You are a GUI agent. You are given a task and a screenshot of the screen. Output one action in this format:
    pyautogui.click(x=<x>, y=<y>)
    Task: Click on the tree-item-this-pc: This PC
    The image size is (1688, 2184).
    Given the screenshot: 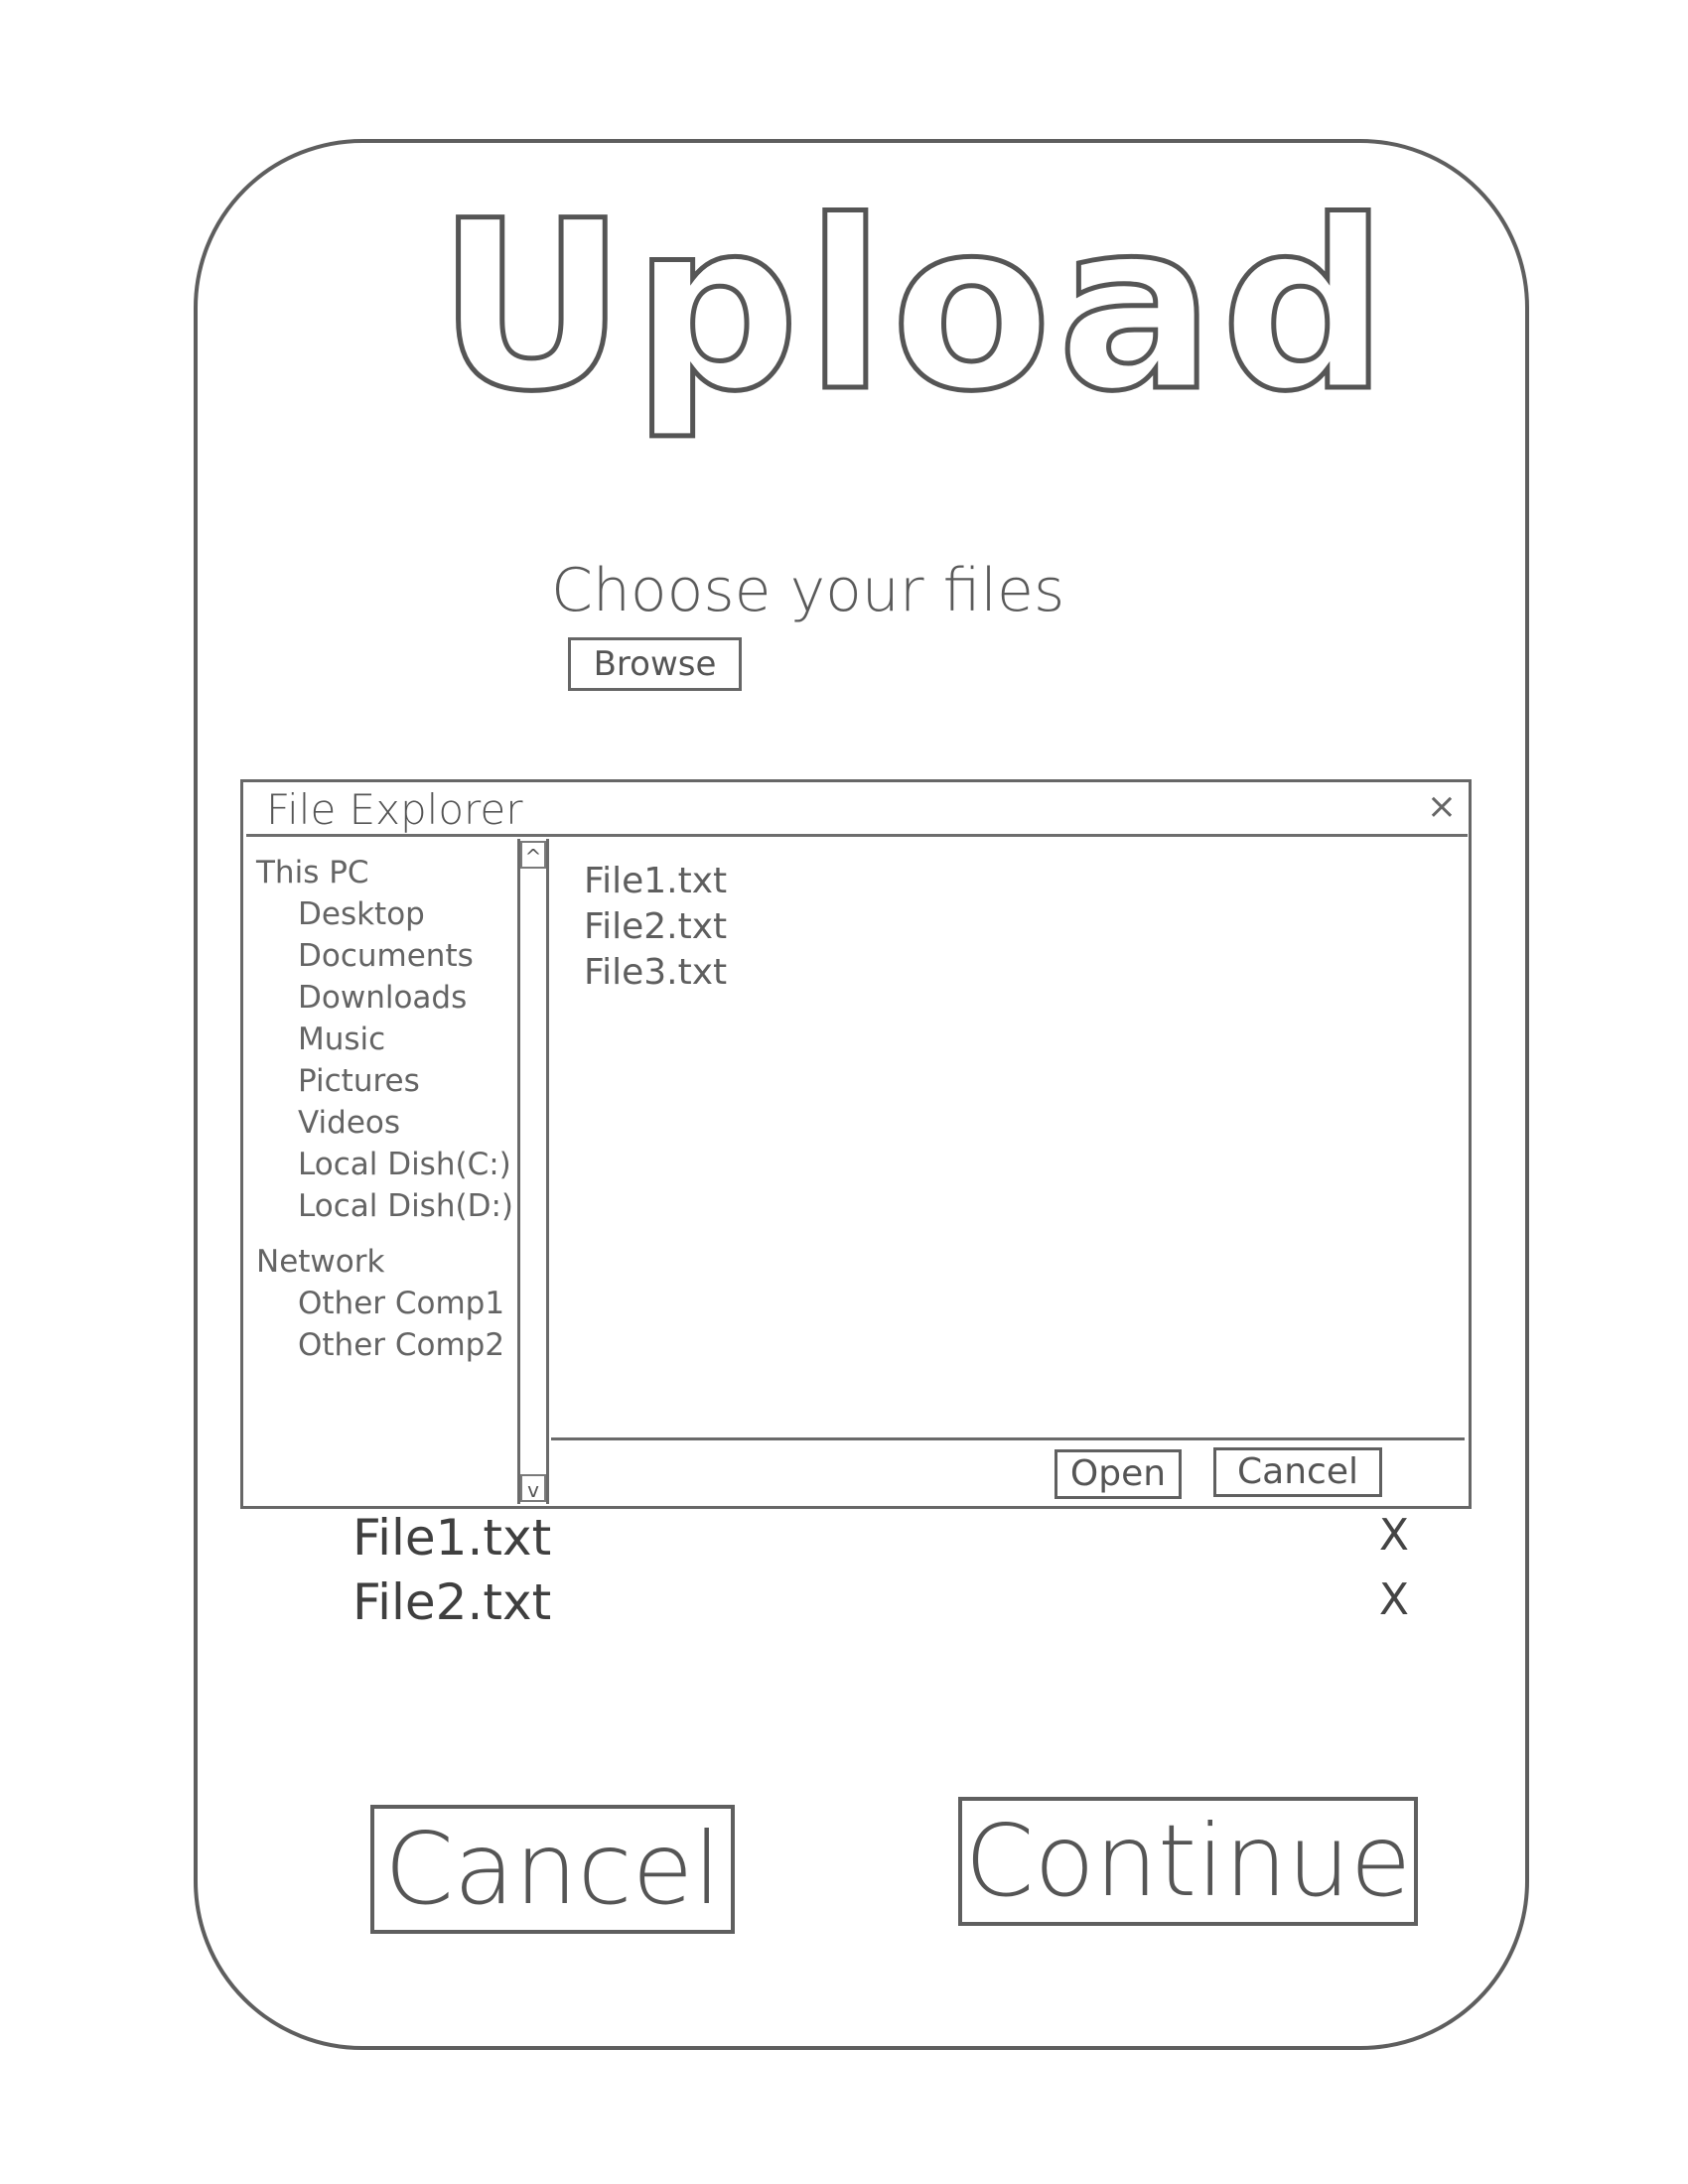 What is the action you would take?
    pyautogui.click(x=387, y=872)
    